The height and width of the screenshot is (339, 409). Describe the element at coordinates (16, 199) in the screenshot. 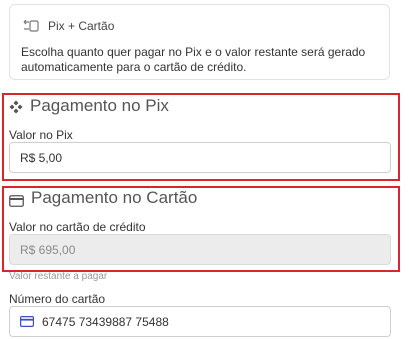

I see `credit-card-icon` at that location.